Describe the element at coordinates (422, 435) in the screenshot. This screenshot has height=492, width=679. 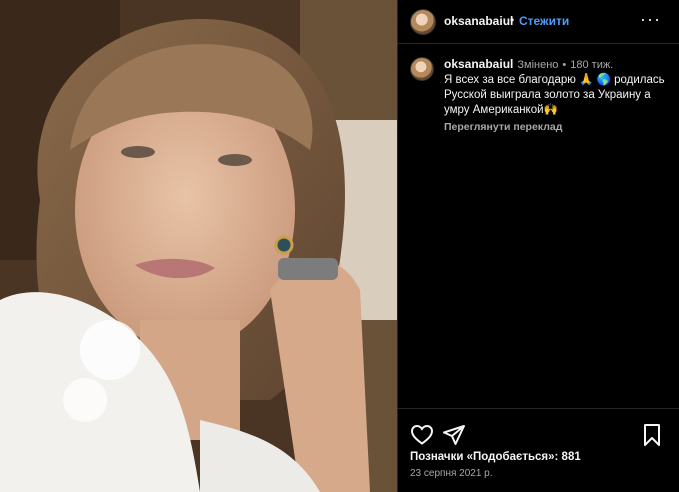
I see `heart-icon` at that location.